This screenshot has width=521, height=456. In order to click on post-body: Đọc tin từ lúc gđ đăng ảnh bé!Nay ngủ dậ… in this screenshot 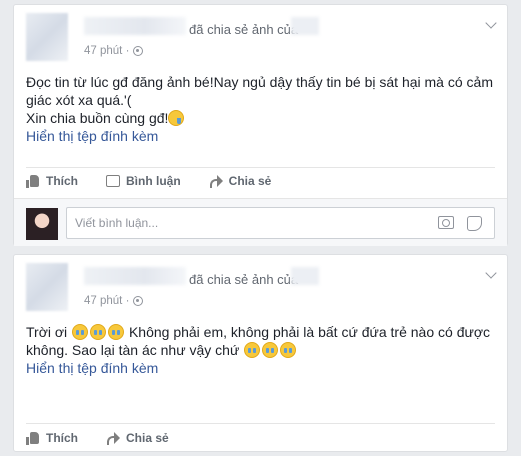, I will do `click(260, 109)`.